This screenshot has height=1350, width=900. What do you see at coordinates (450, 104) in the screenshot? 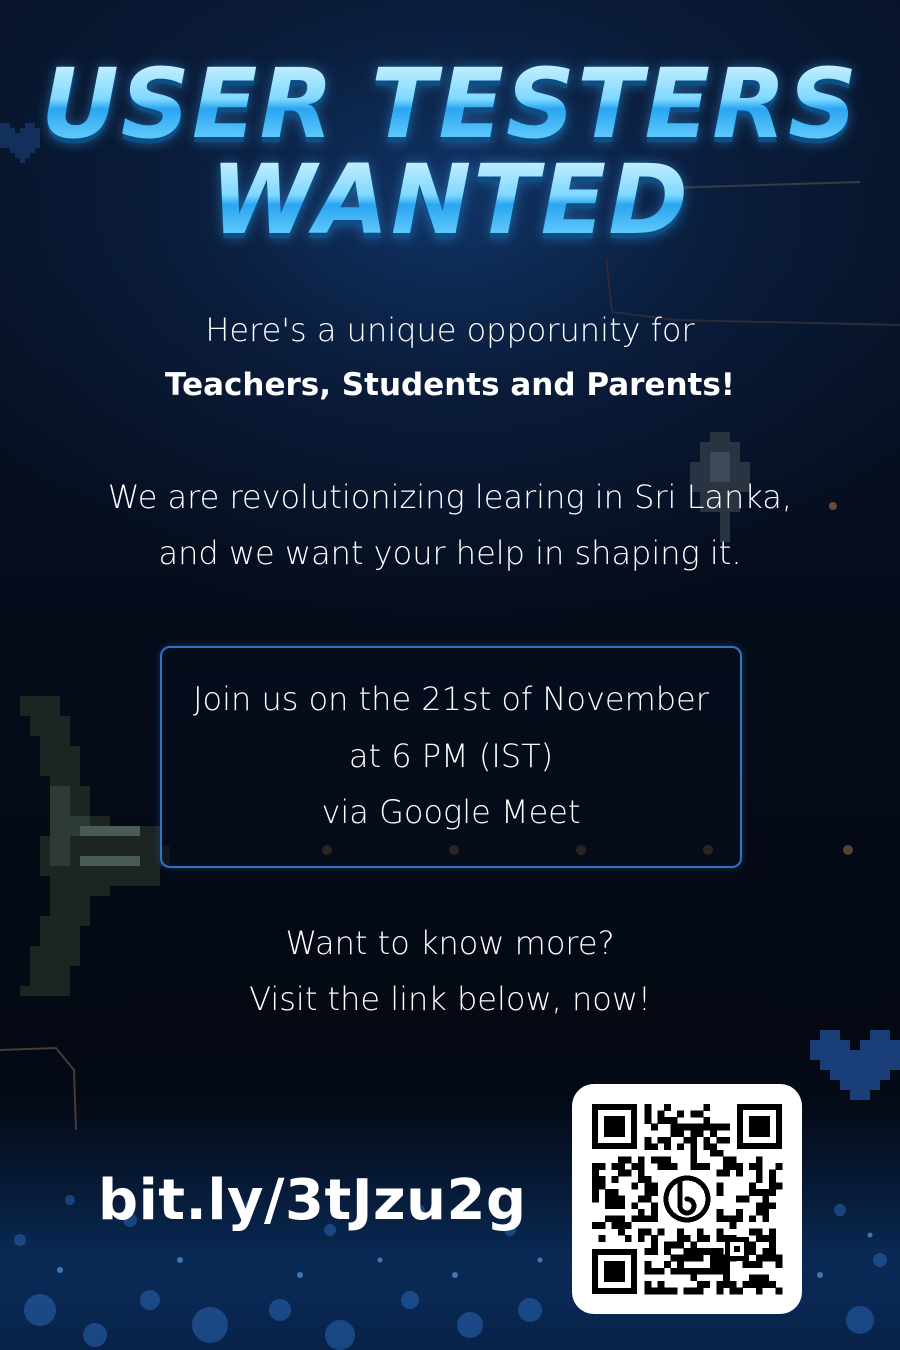
I see `headline-line-1: USER TESTERS` at bounding box center [450, 104].